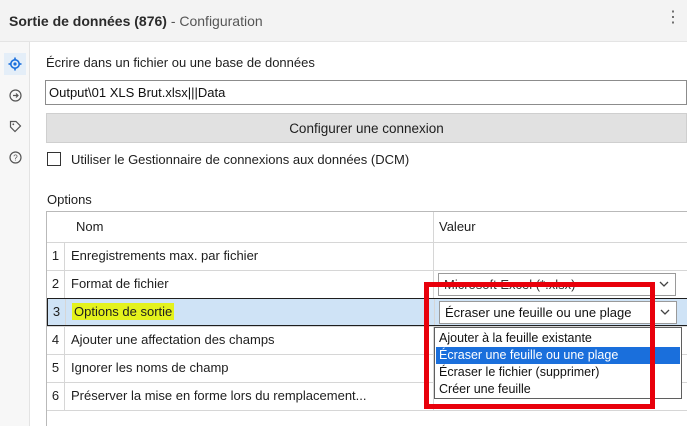 The width and height of the screenshot is (687, 426). What do you see at coordinates (510, 284) in the screenshot?
I see `file-format-value: Microsoft Excel (*.xlsx)` at bounding box center [510, 284].